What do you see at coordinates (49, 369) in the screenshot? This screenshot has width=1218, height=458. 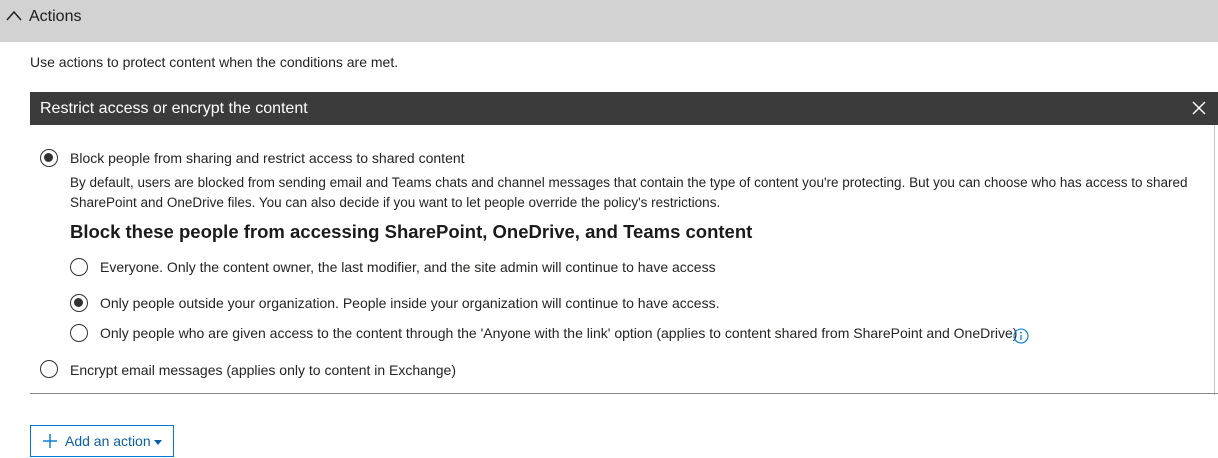 I see `encrypt-email-radio` at bounding box center [49, 369].